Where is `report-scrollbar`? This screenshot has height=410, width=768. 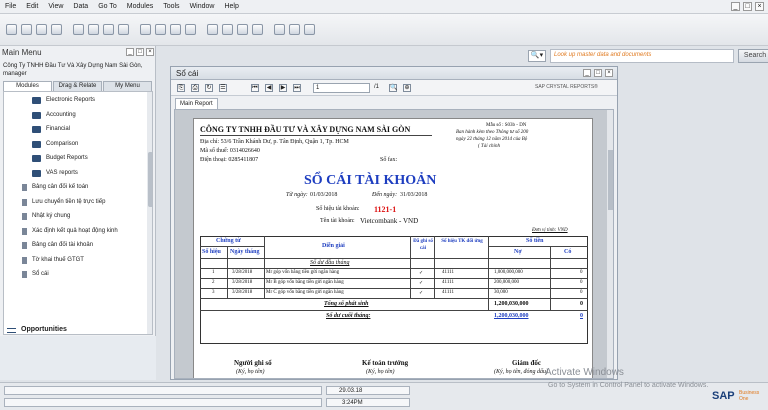
report-scrollbar is located at coordinates (610, 244).